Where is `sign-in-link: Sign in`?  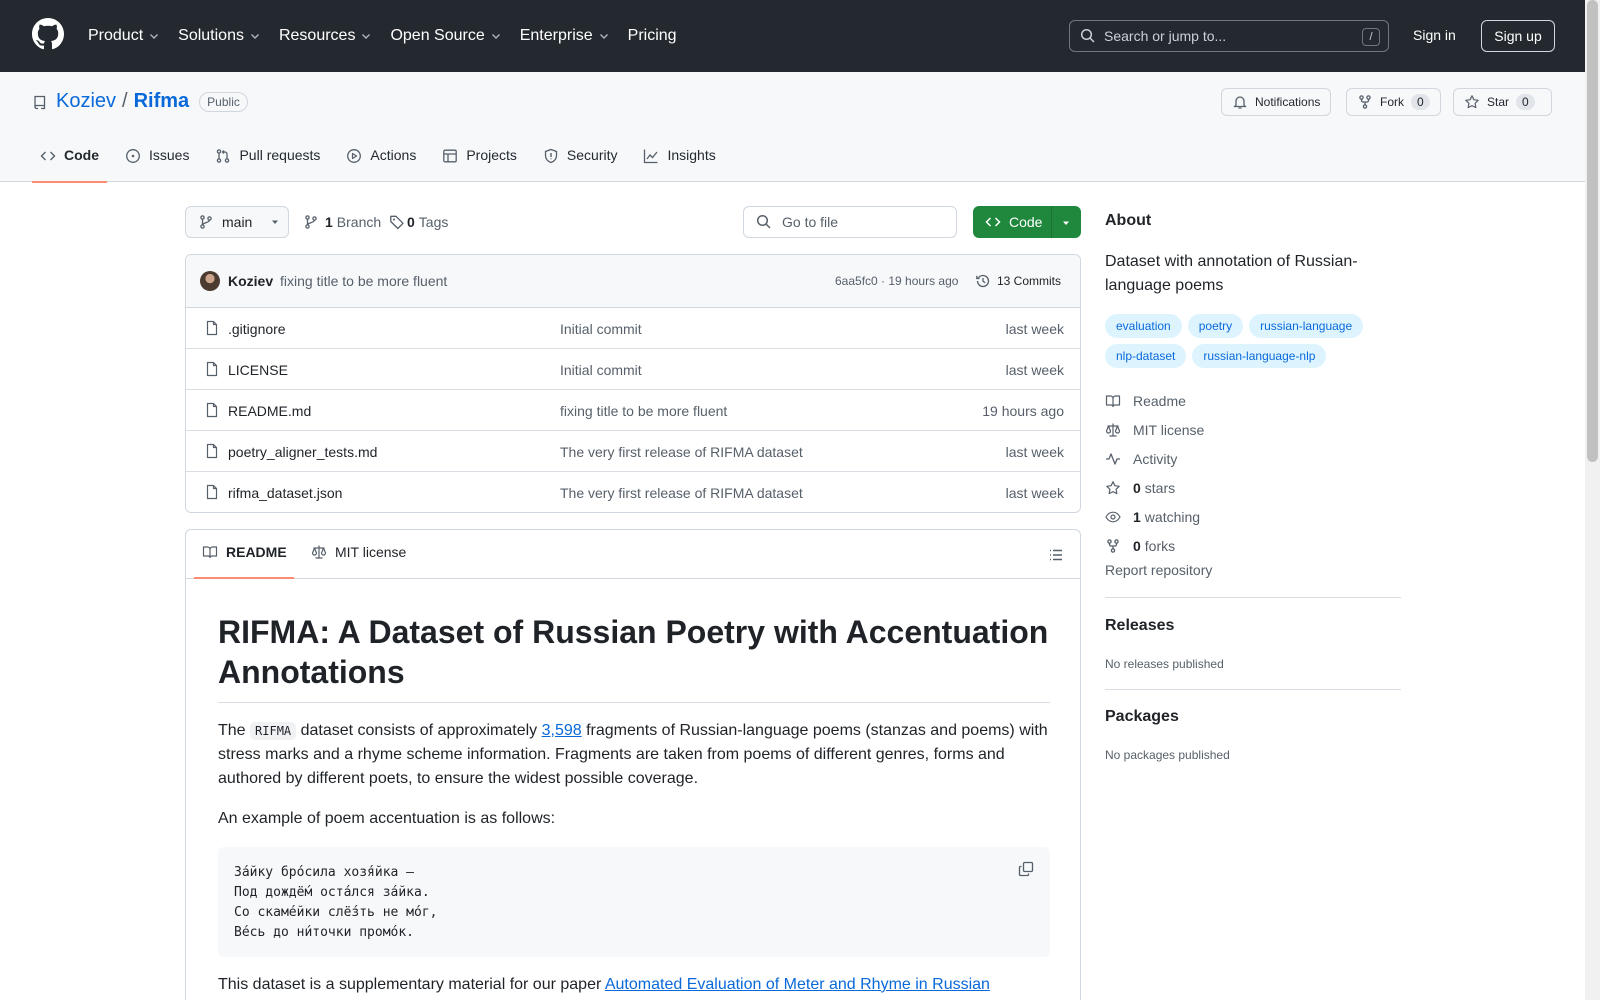 sign-in-link: Sign in is located at coordinates (1434, 35).